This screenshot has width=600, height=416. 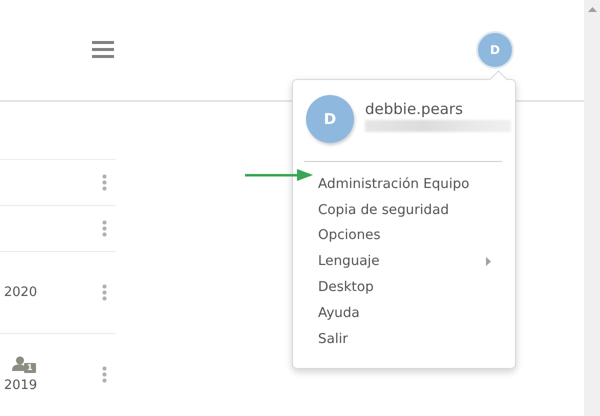 What do you see at coordinates (592, 208) in the screenshot?
I see `scrollbar` at bounding box center [592, 208].